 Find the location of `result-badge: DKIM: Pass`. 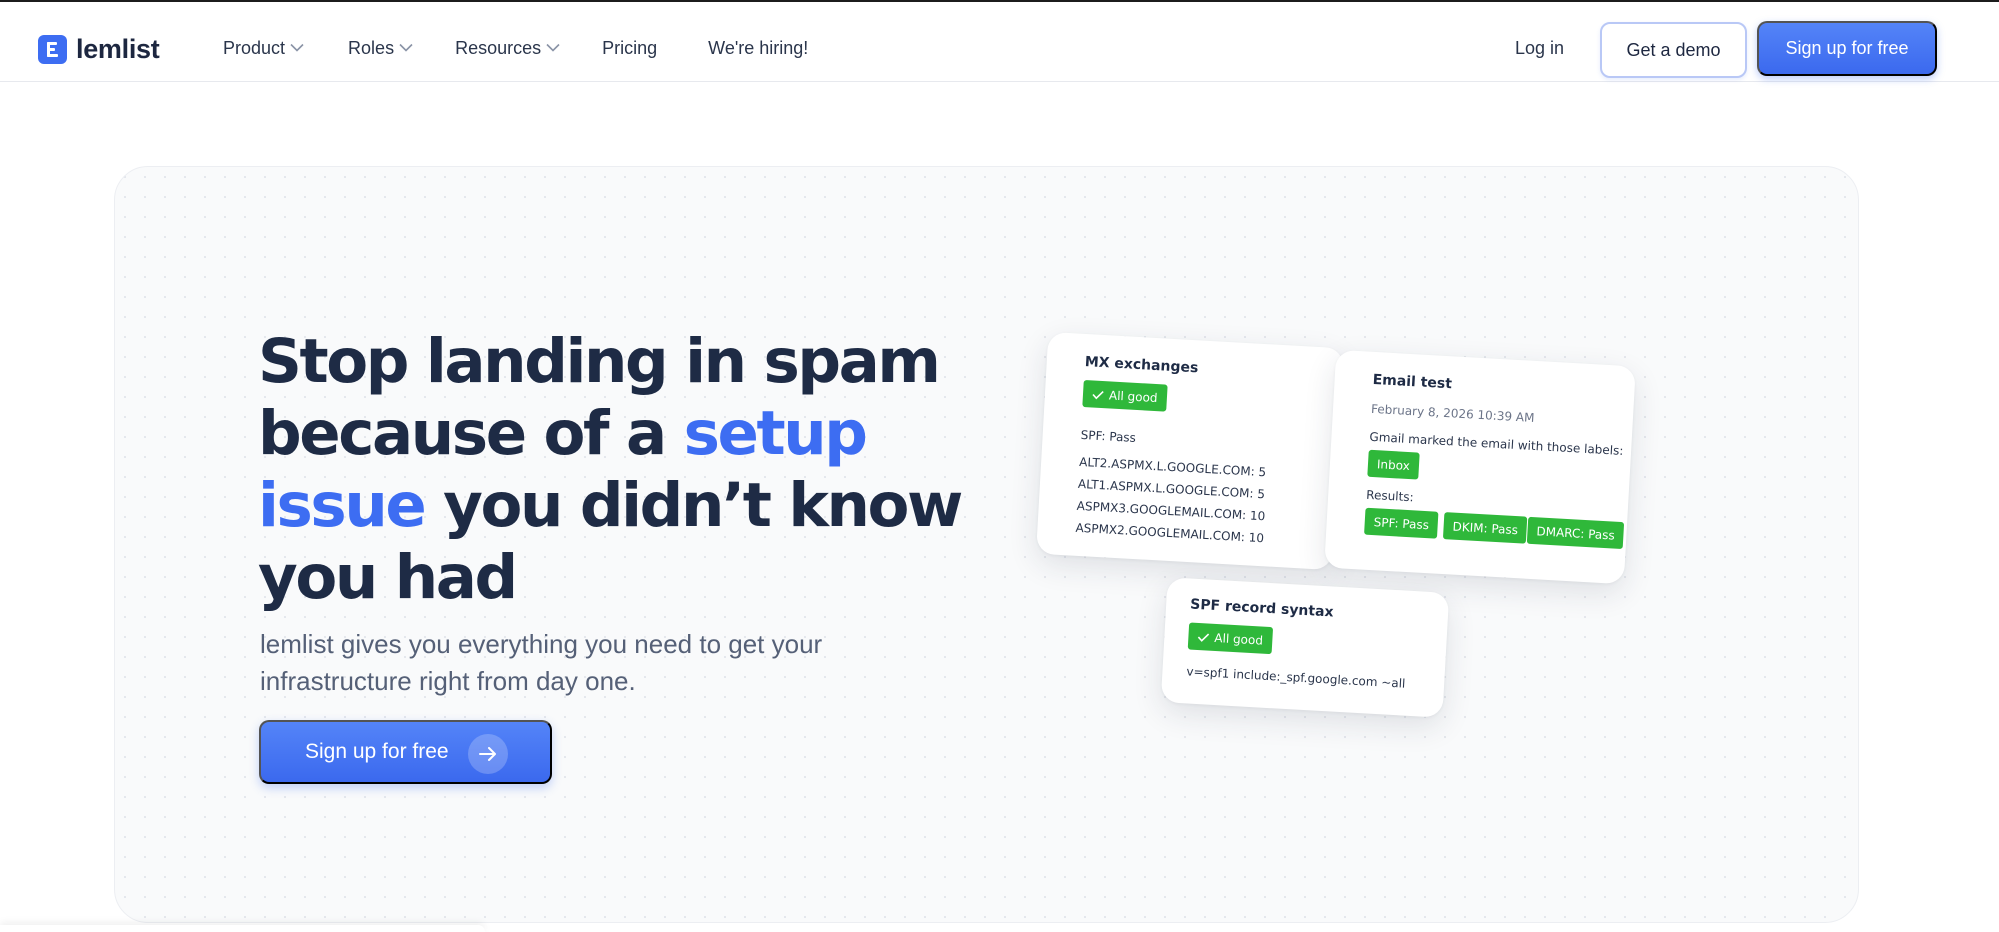

result-badge: DKIM: Pass is located at coordinates (1485, 528).